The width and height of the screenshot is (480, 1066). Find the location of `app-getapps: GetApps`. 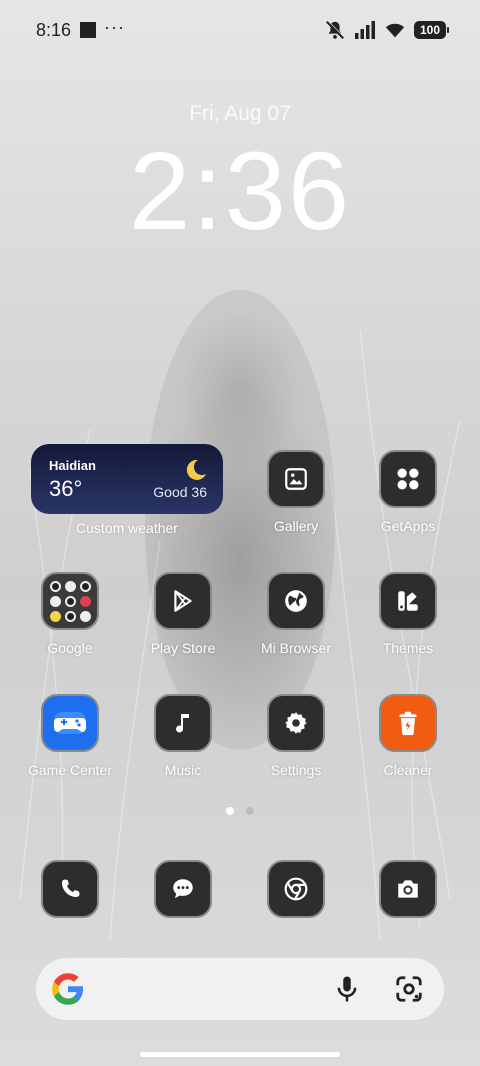

app-getapps: GetApps is located at coordinates (408, 492).